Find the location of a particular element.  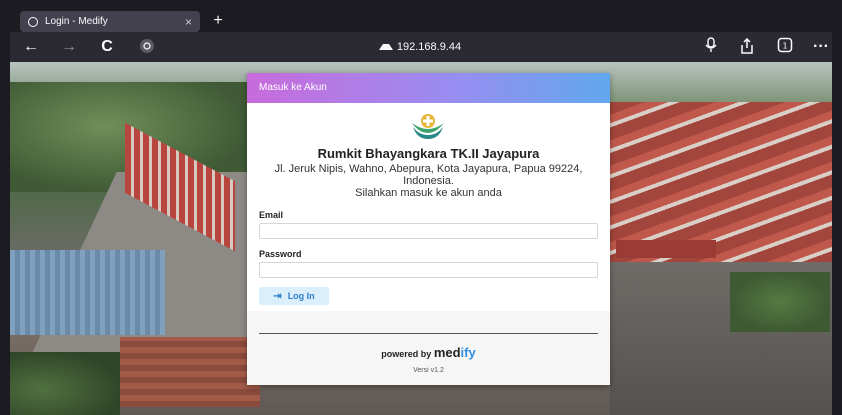

site-favicon-icon is located at coordinates (33, 21).